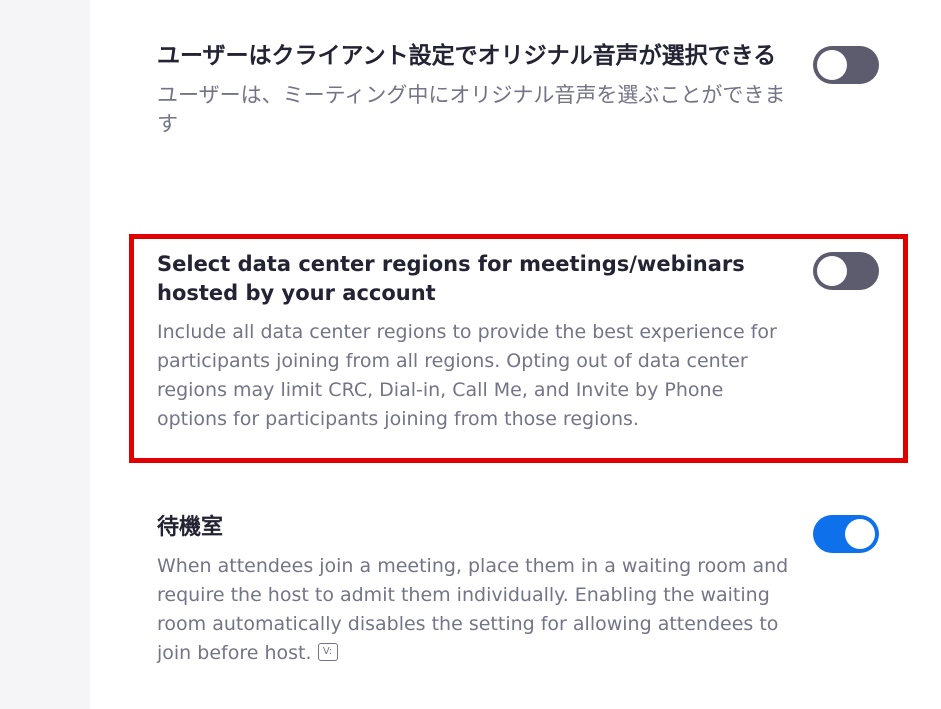  I want to click on data-center-regions-toggle, so click(846, 271).